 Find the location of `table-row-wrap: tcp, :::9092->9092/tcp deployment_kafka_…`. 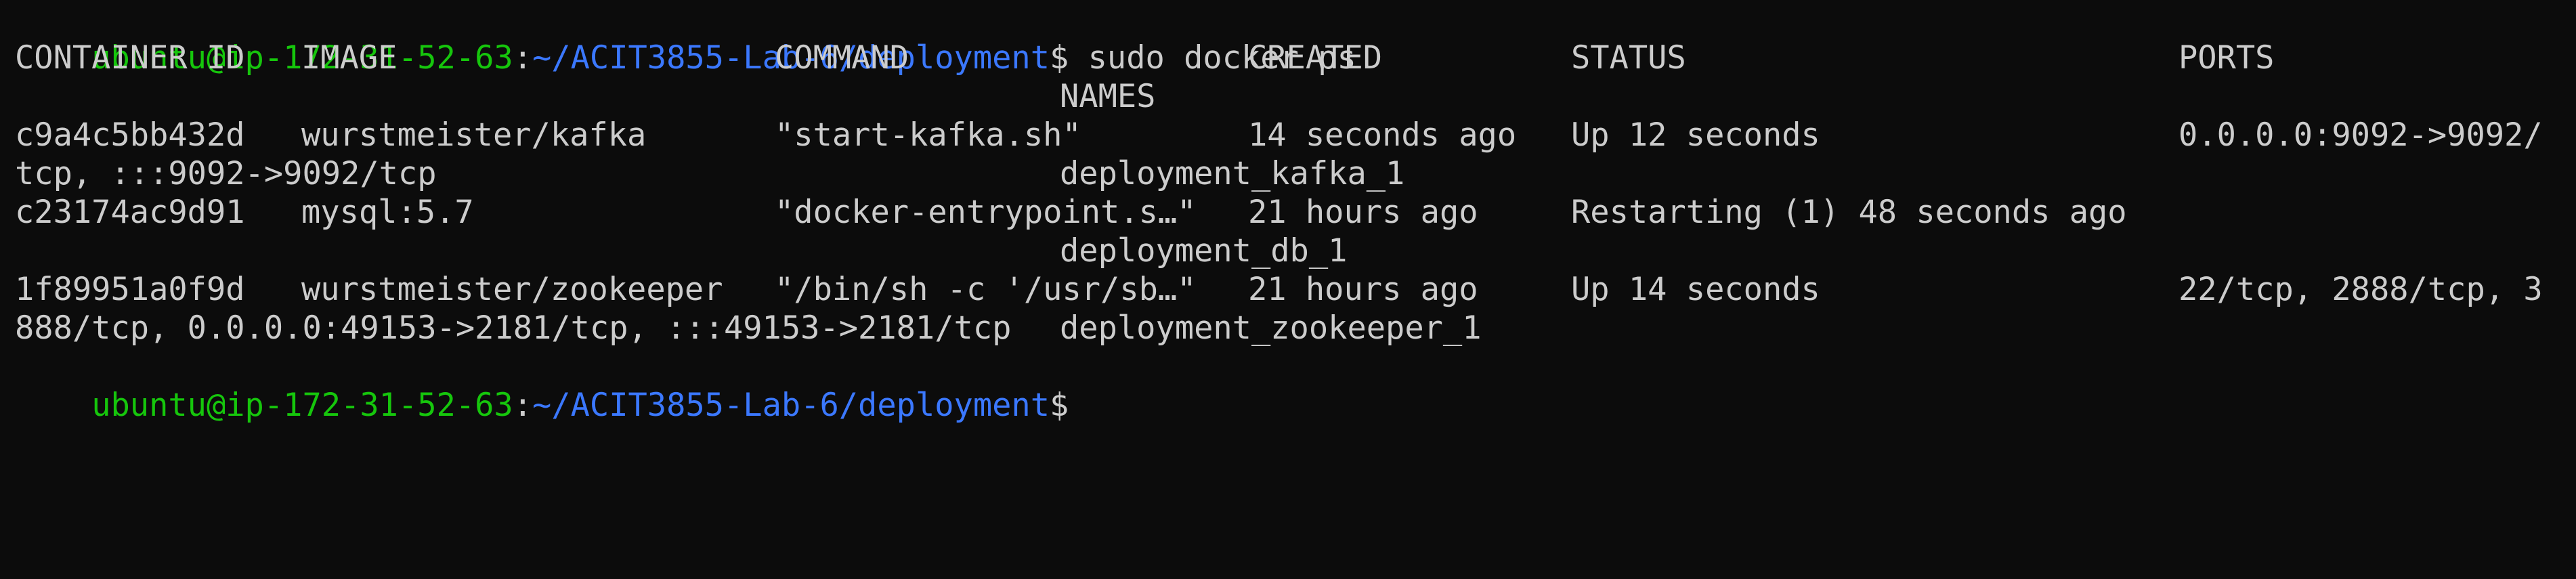

table-row-wrap: tcp, :::9092->9092/tcp deployment_kafka_… is located at coordinates (1288, 173).